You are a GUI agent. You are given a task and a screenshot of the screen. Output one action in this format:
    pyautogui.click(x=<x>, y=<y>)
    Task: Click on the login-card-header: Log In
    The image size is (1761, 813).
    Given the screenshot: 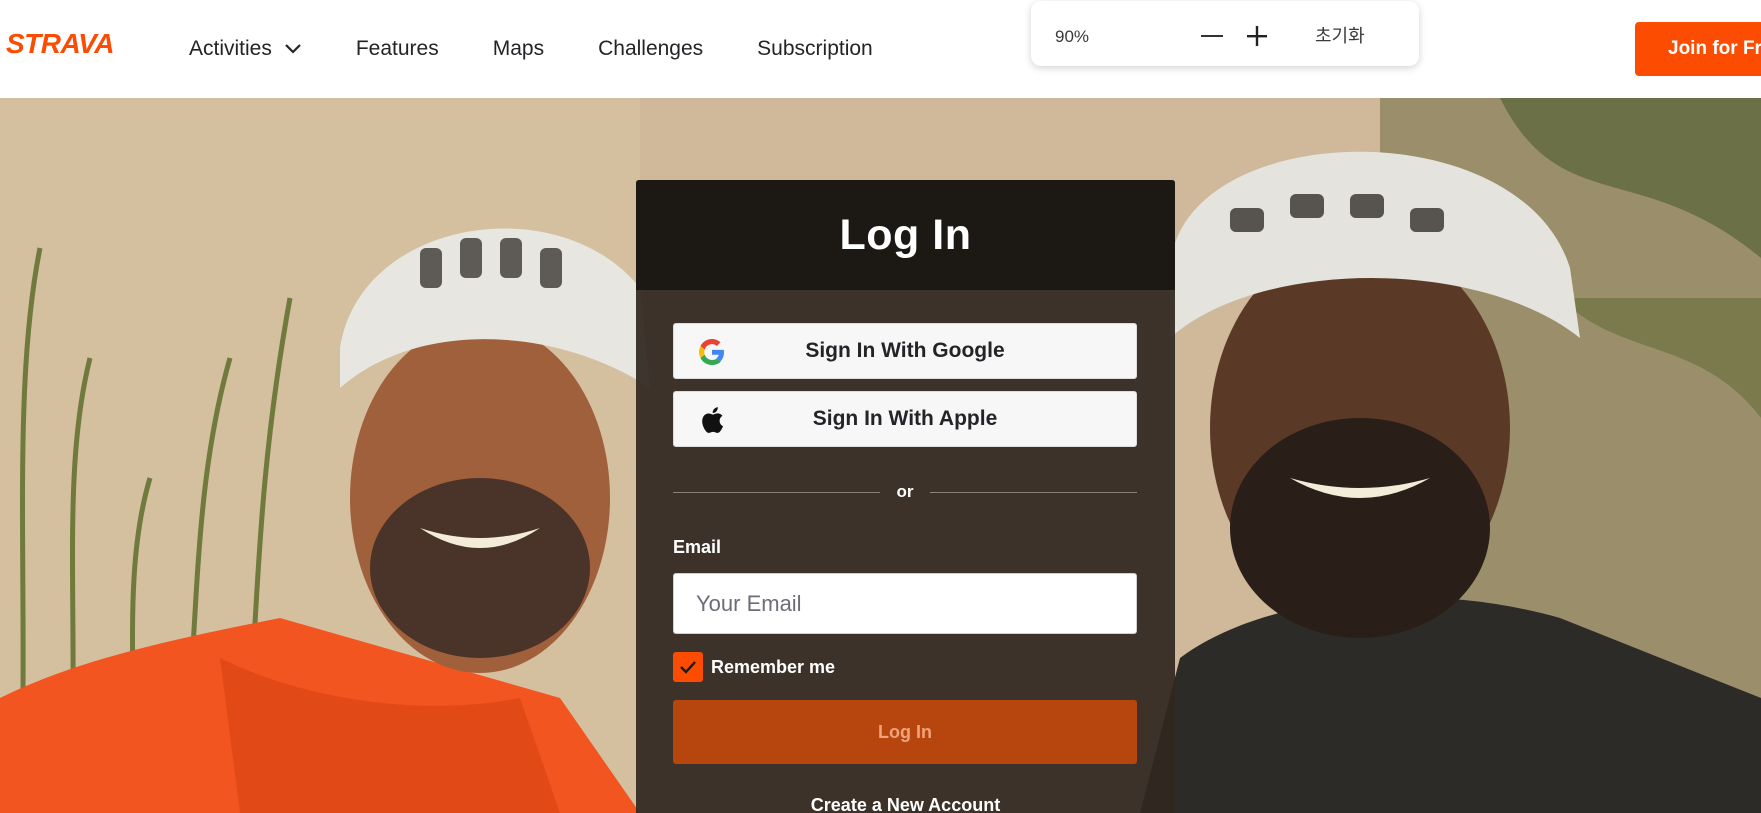 What is the action you would take?
    pyautogui.click(x=905, y=235)
    